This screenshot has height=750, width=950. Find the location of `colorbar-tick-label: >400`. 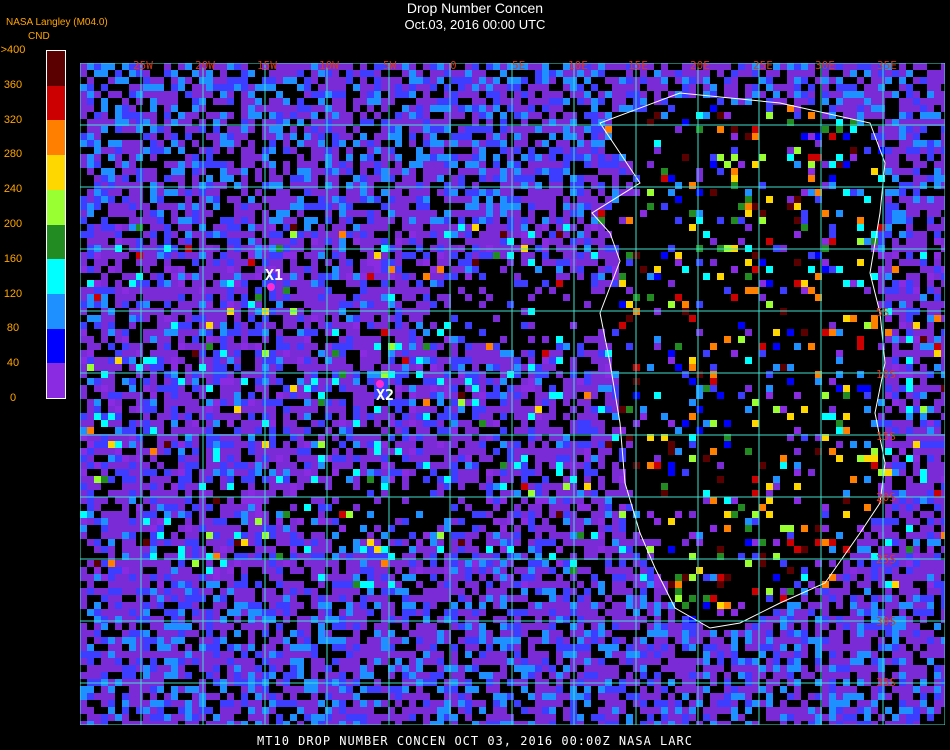

colorbar-tick-label: >400 is located at coordinates (13, 50).